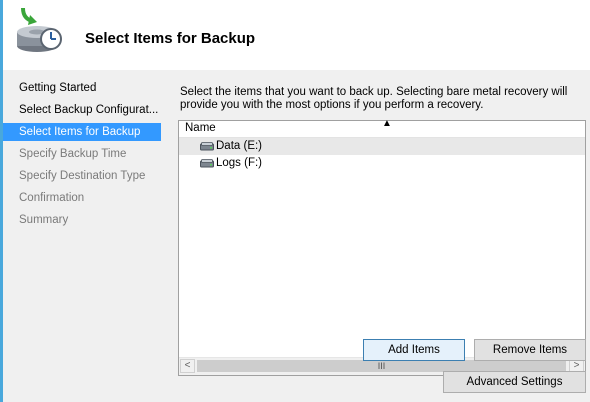 This screenshot has height=402, width=590. What do you see at coordinates (73, 154) in the screenshot?
I see `sidebar-item-specify-backup-time: Specify Backup Time` at bounding box center [73, 154].